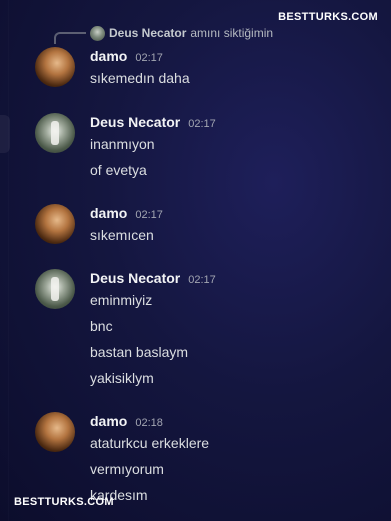 Image resolution: width=391 pixels, height=521 pixels. What do you see at coordinates (122, 235) in the screenshot?
I see `message-line: sıkemıcen` at bounding box center [122, 235].